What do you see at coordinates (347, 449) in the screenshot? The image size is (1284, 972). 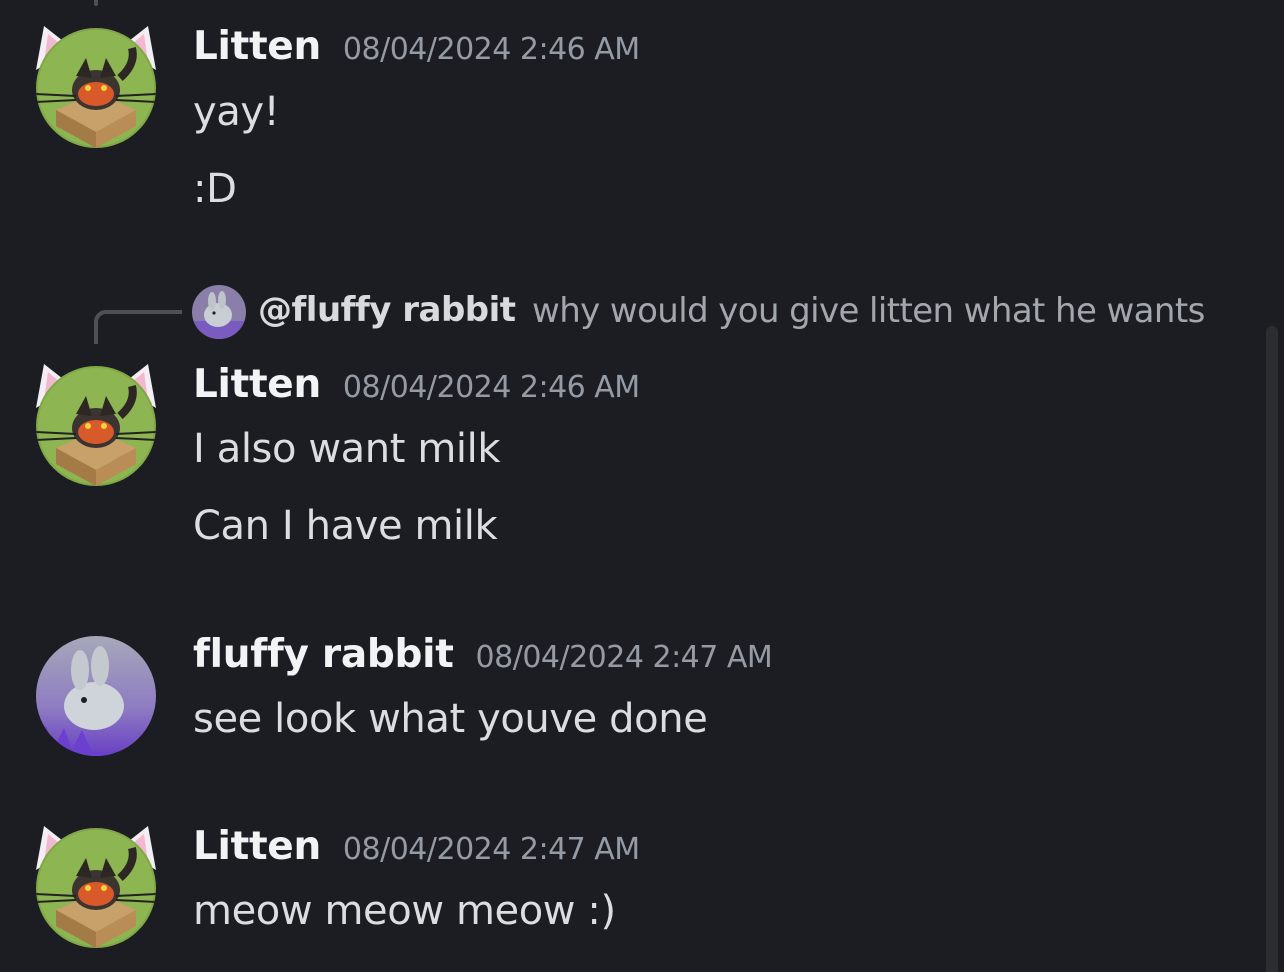 I see `message-text: I also want milk` at bounding box center [347, 449].